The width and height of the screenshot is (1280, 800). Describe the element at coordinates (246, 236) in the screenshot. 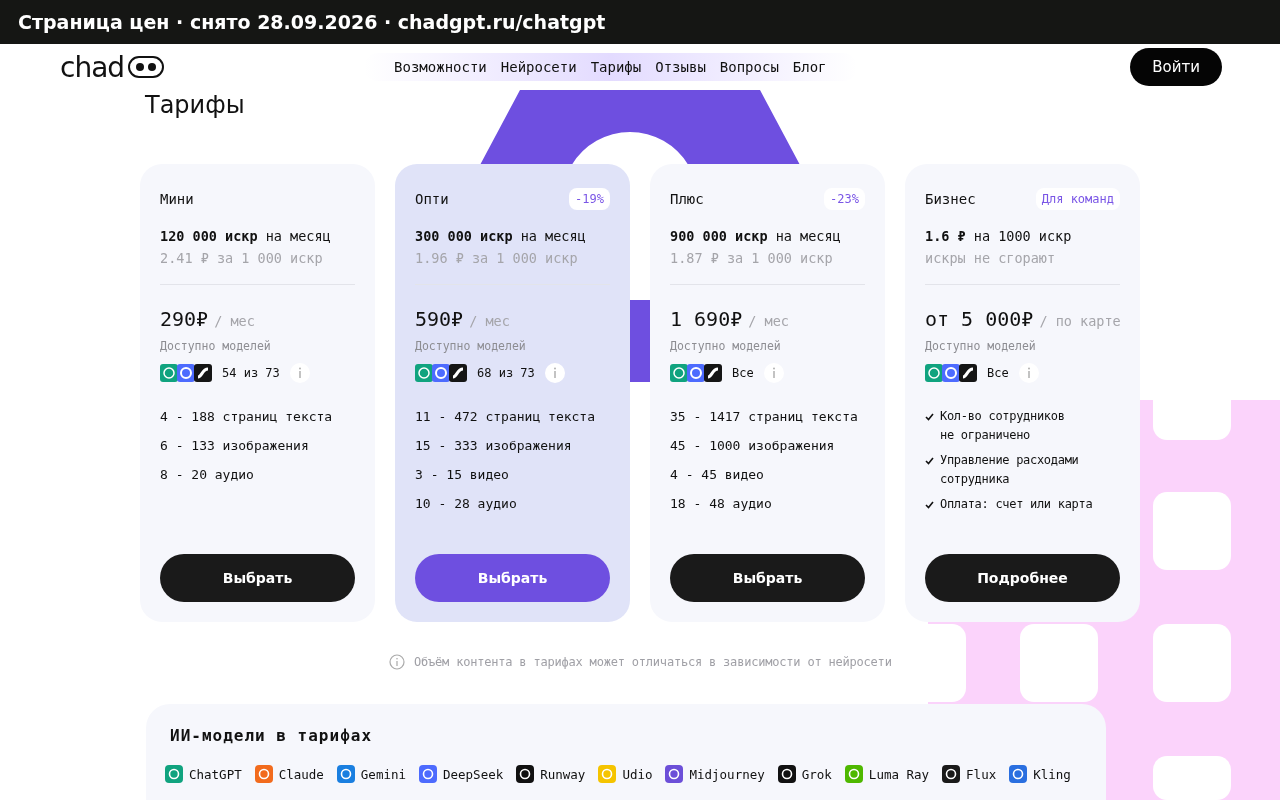

I see `sparks-text: 120 000 искр на месяц` at that location.